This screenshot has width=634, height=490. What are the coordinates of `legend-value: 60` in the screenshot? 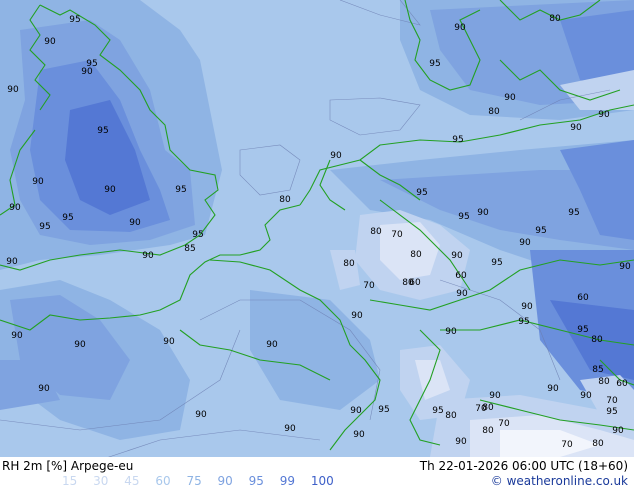 It's located at (163, 481).